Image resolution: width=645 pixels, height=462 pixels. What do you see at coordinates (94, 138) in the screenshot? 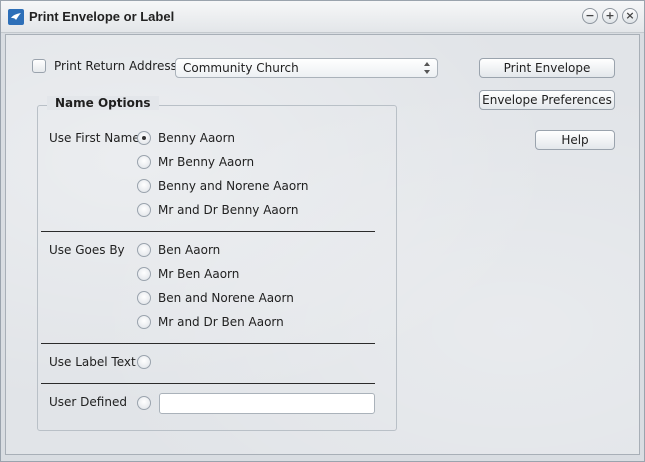
I see `use-first-name-label: Use First Name` at bounding box center [94, 138].